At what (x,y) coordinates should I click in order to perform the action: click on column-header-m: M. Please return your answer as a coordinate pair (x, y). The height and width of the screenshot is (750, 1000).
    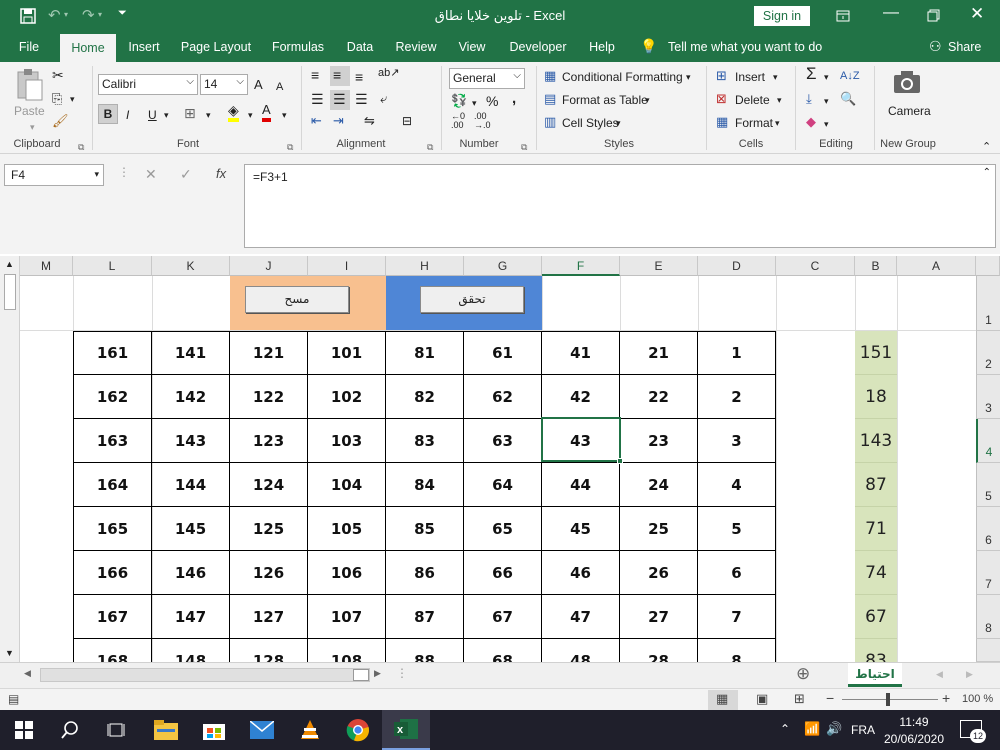
    Looking at the image, I should click on (46, 266).